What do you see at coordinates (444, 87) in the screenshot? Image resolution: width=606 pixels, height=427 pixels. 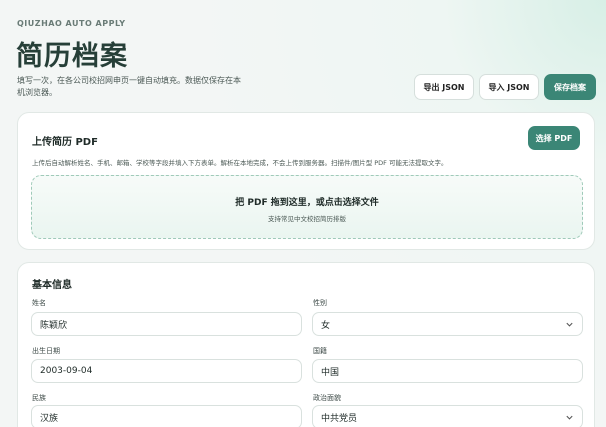 I see `export-json-button: 导出 JSON` at bounding box center [444, 87].